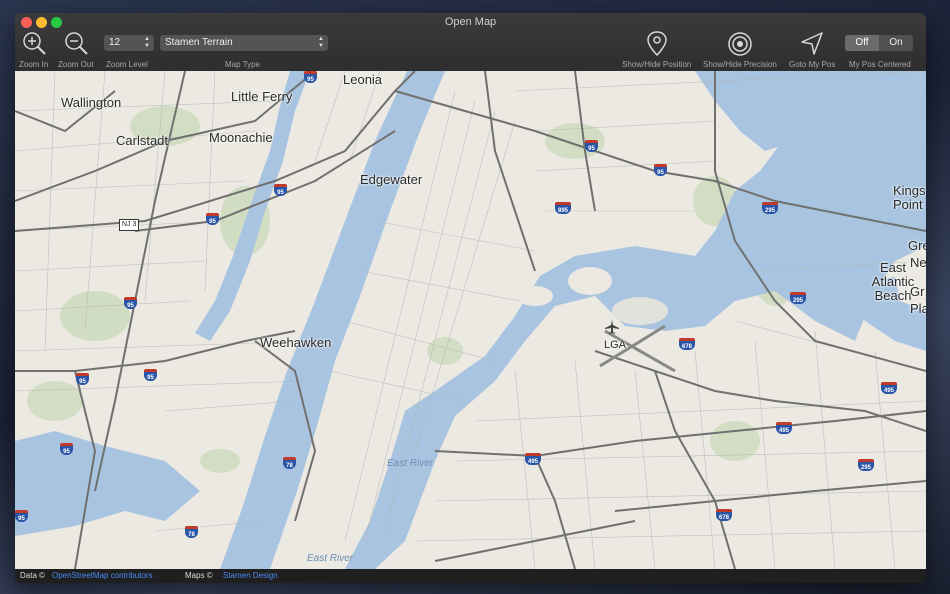 This screenshot has height=594, width=950. Describe the element at coordinates (244, 43) in the screenshot. I see `map-type-select: Stamen Terrain ▲ ▼` at that location.